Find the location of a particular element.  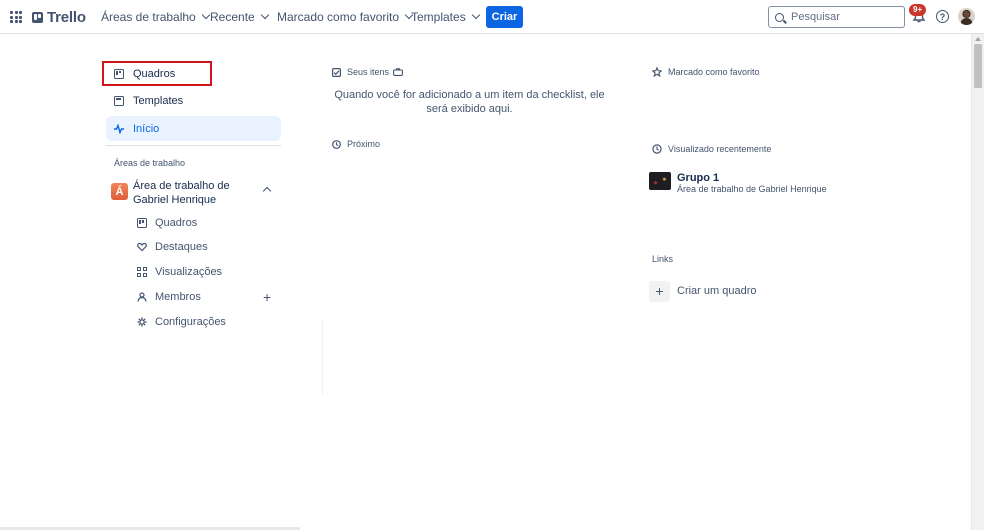

workspace-item-views: Visualizações is located at coordinates (205, 272).